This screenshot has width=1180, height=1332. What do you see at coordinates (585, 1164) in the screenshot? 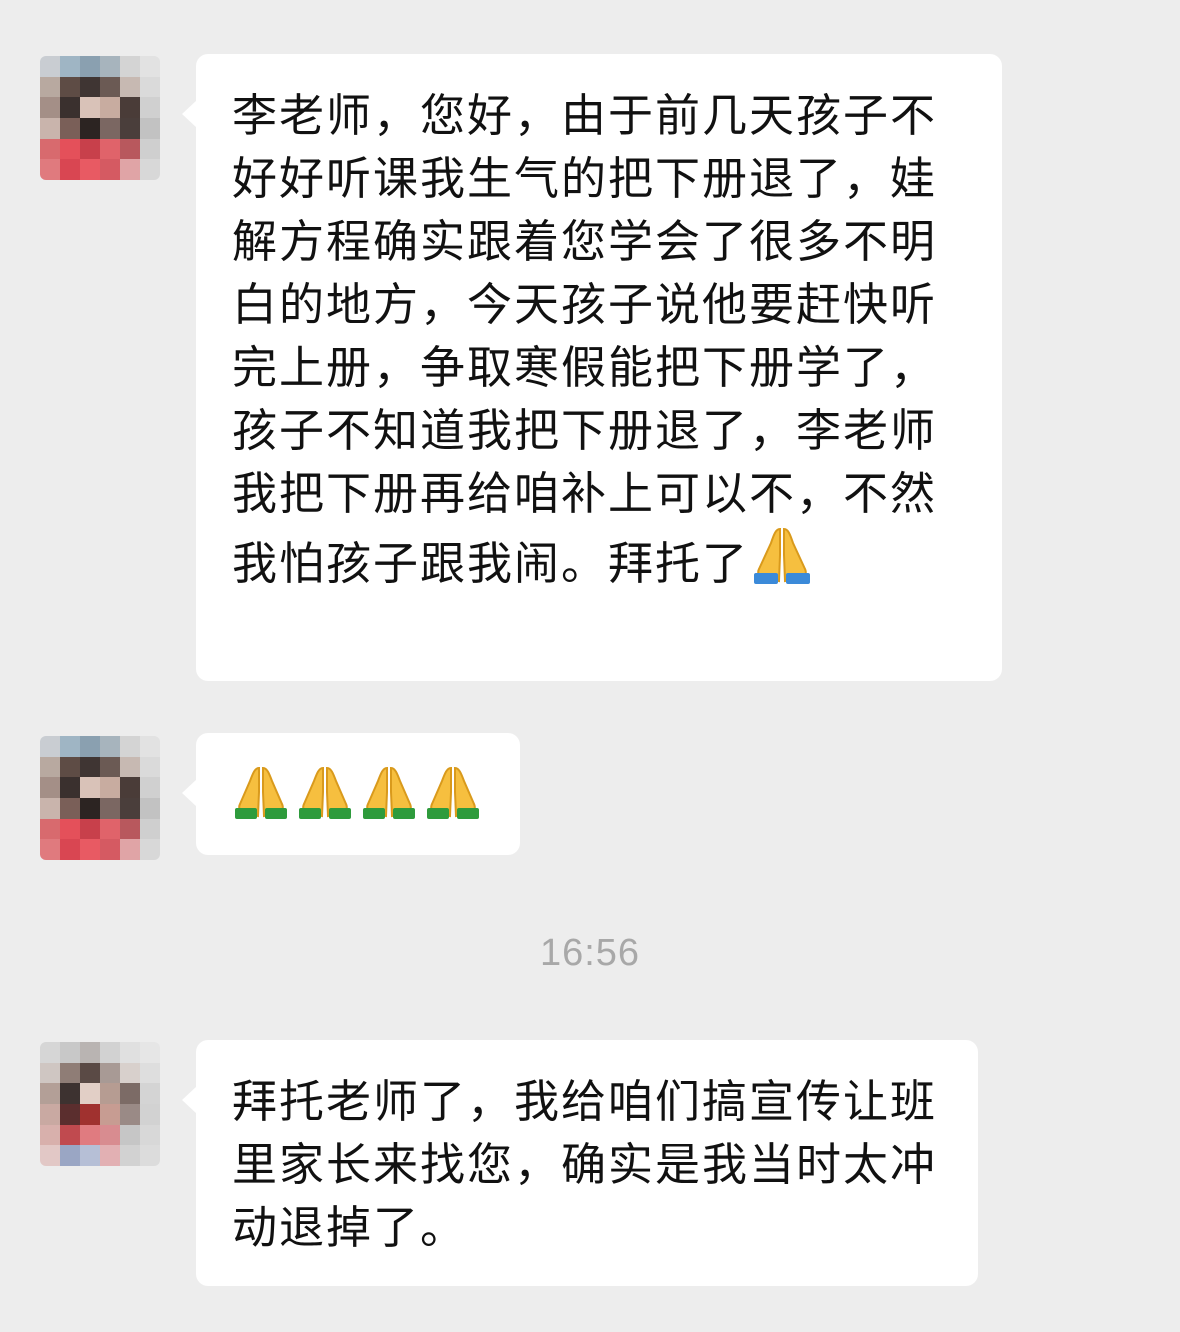
I see `message-text: 拜托老师了，我给咱们搞宣传让班里家长来找您，确实是我当时太冲动退掉了。` at bounding box center [585, 1164].